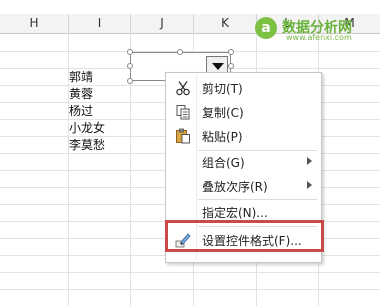 The image size is (380, 306). I want to click on triangle-down-icon, so click(218, 66).